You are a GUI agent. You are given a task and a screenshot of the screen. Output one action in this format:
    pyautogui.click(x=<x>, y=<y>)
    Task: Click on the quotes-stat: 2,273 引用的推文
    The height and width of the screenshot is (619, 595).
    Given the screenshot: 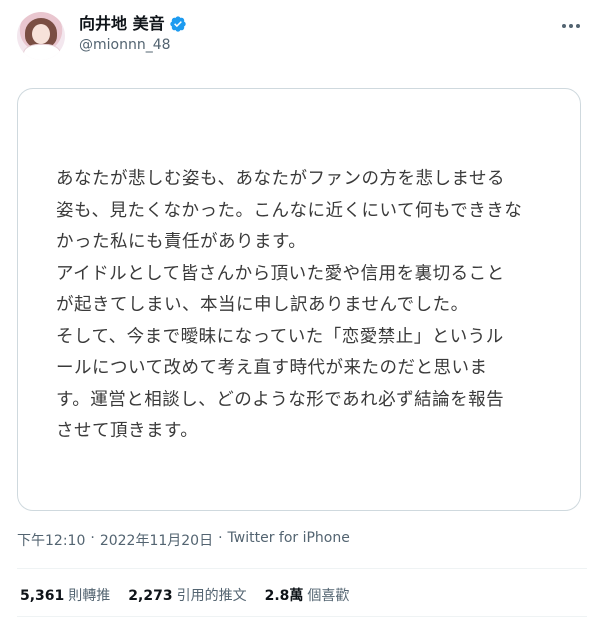 What is the action you would take?
    pyautogui.click(x=187, y=595)
    